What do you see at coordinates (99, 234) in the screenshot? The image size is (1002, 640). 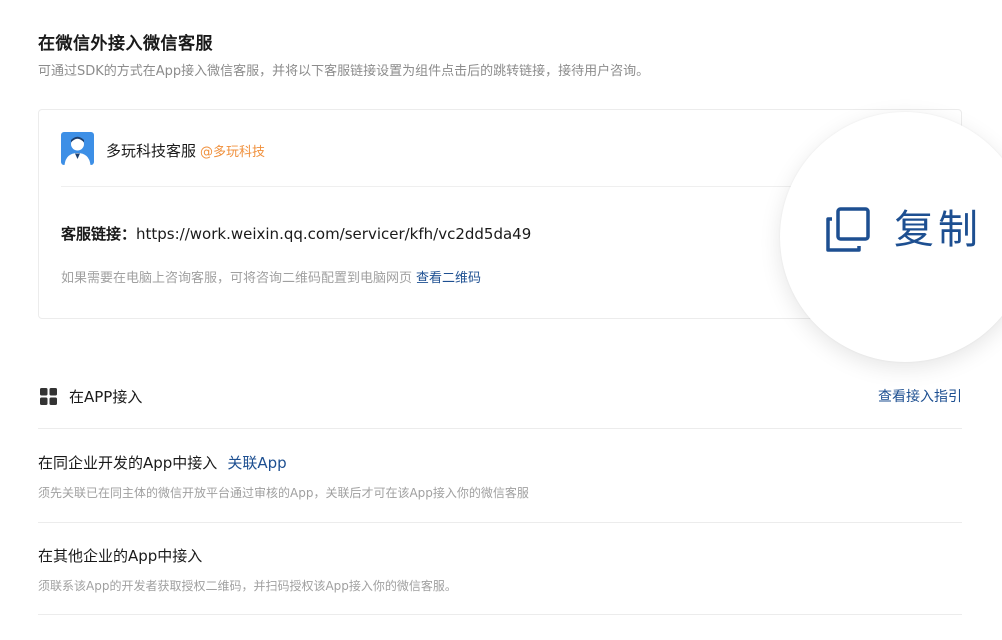 I see `kf-link-label: 客服链接：` at bounding box center [99, 234].